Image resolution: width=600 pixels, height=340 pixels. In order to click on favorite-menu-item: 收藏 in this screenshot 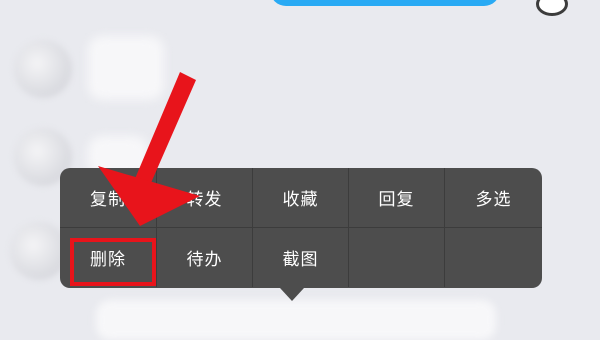, I will do `click(300, 197)`.